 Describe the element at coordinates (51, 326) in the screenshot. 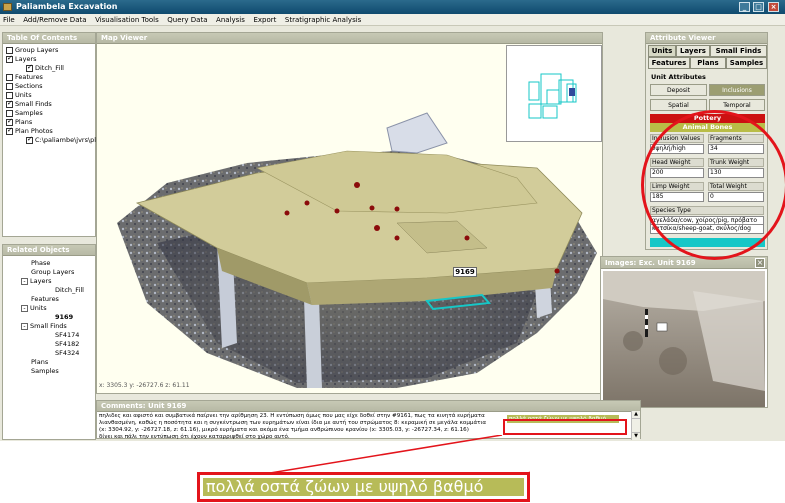

I see `tree-small-finds: - Small Finds` at that location.